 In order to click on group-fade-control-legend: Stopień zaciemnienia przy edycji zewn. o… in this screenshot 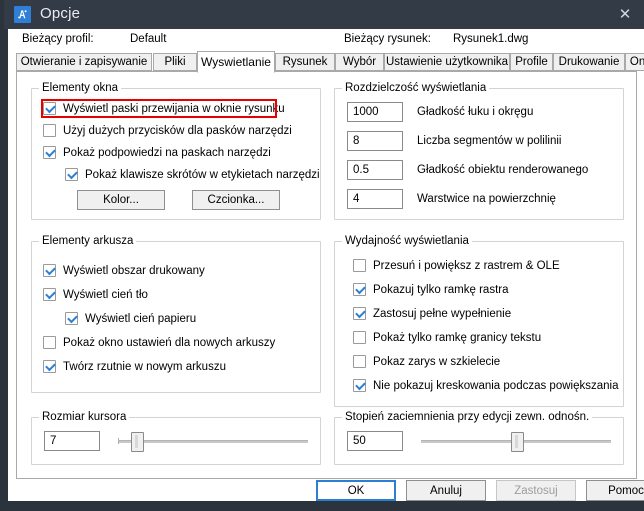, I will do `click(467, 417)`.